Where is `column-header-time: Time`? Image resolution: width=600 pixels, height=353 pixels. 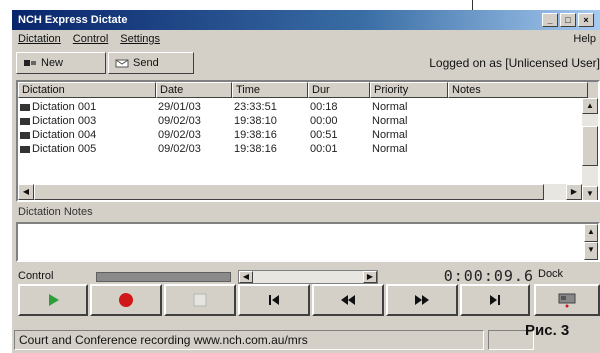
column-header-time: Time is located at coordinates (270, 90).